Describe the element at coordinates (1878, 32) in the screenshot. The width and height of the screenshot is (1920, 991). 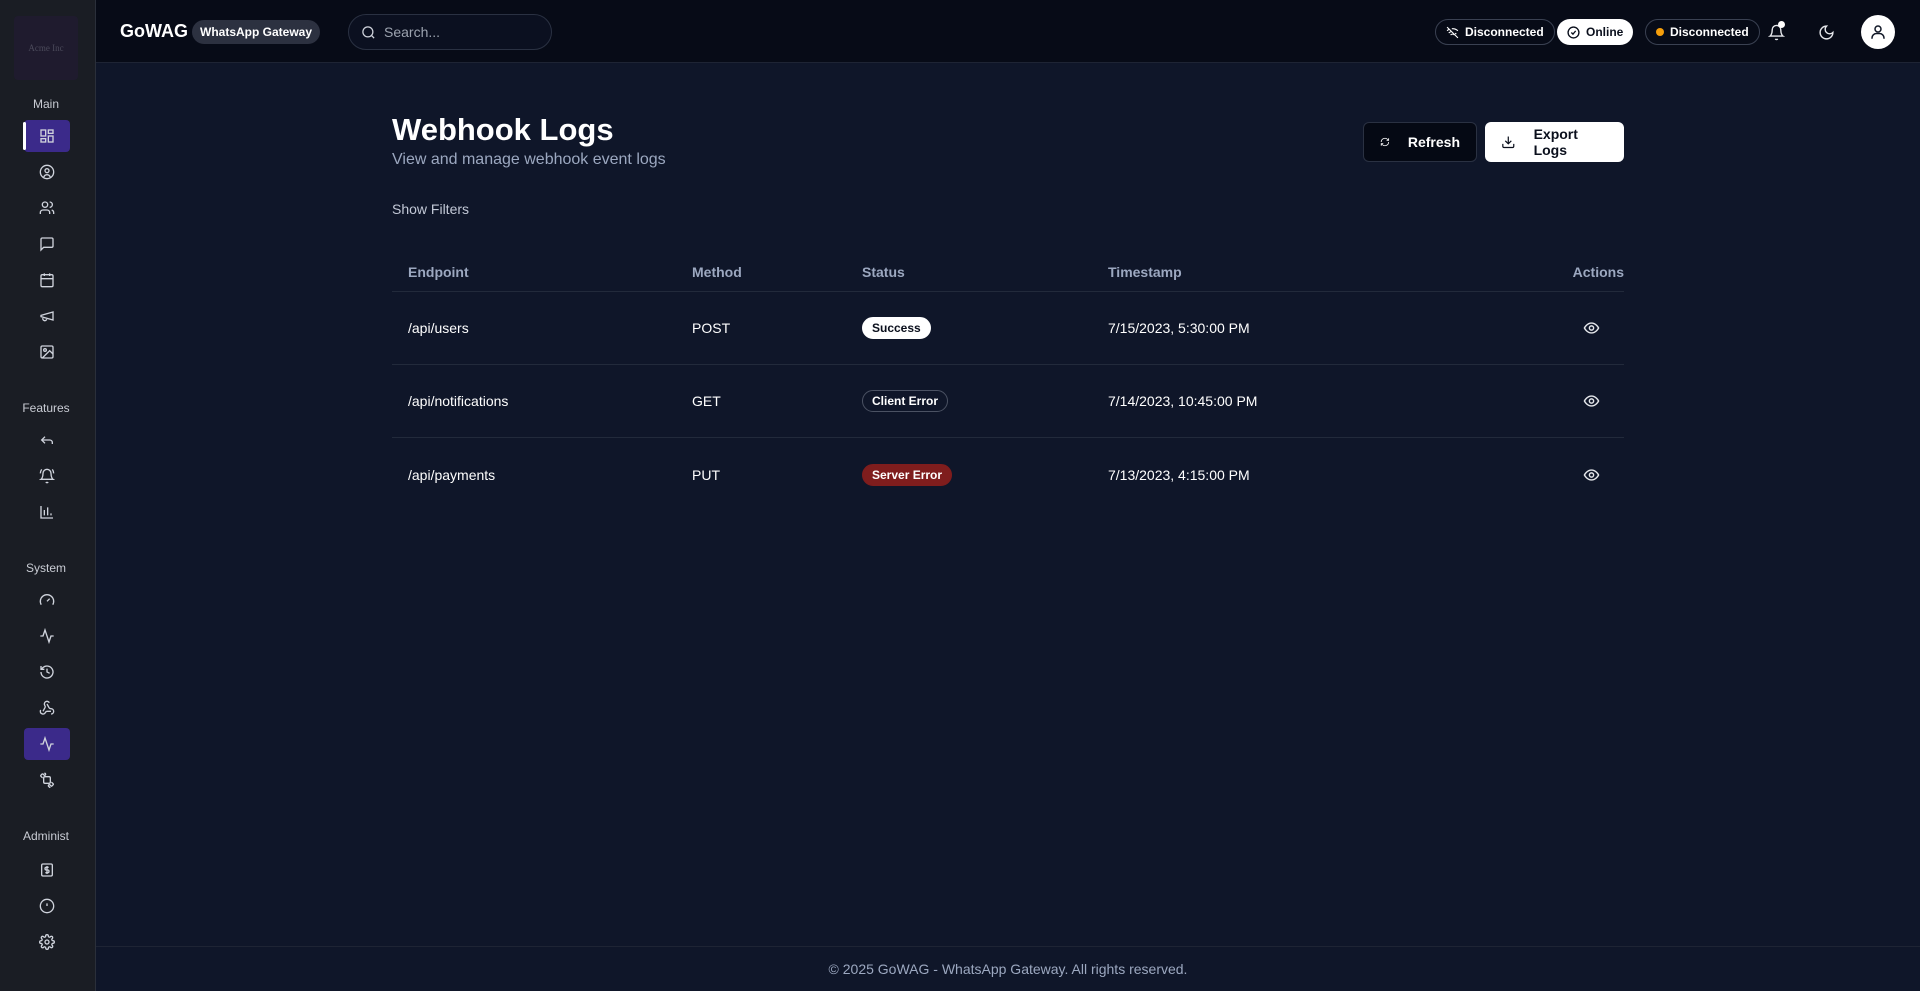
I see `user-avatar-button` at that location.